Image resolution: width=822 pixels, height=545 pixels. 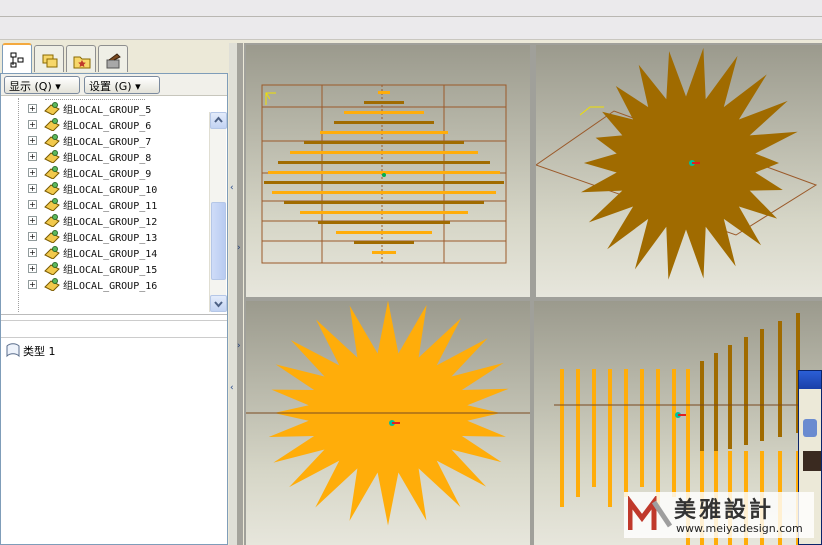 What do you see at coordinates (122, 85) in the screenshot?
I see `settings-dropdown: 设置 (G) ▾` at bounding box center [122, 85].